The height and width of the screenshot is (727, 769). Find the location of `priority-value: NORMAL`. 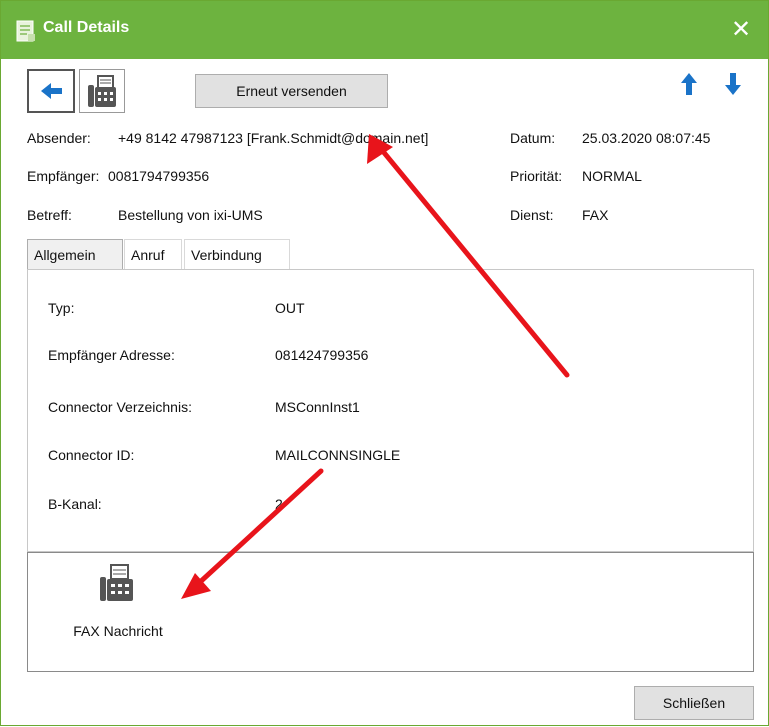

priority-value: NORMAL is located at coordinates (612, 176).